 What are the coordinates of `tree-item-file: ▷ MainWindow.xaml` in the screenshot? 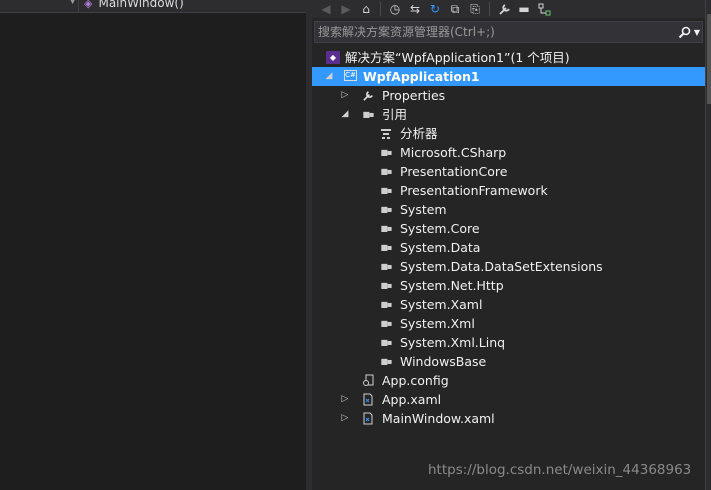 It's located at (508, 418).